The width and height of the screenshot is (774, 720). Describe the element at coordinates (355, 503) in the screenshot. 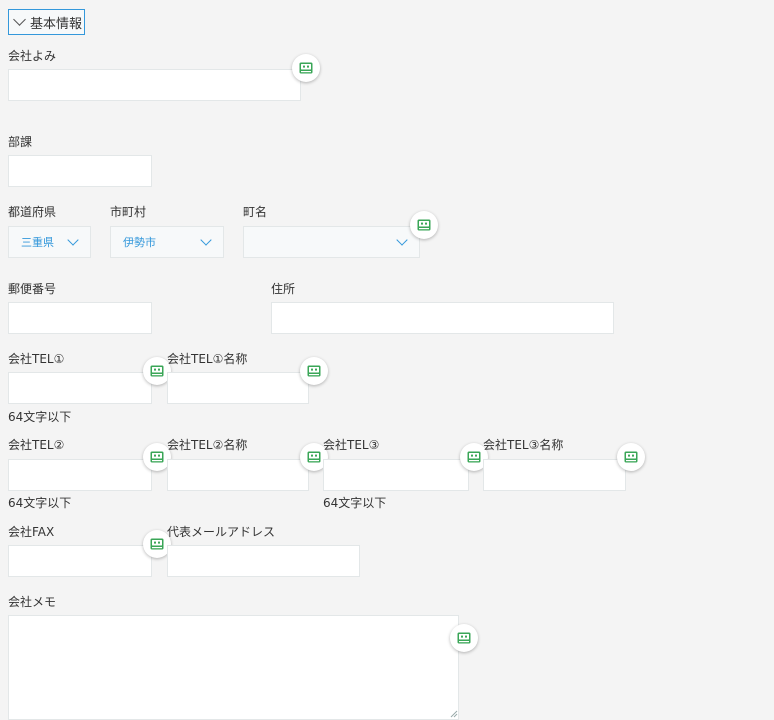

I see `tel3-length-note: 64文字以下` at that location.